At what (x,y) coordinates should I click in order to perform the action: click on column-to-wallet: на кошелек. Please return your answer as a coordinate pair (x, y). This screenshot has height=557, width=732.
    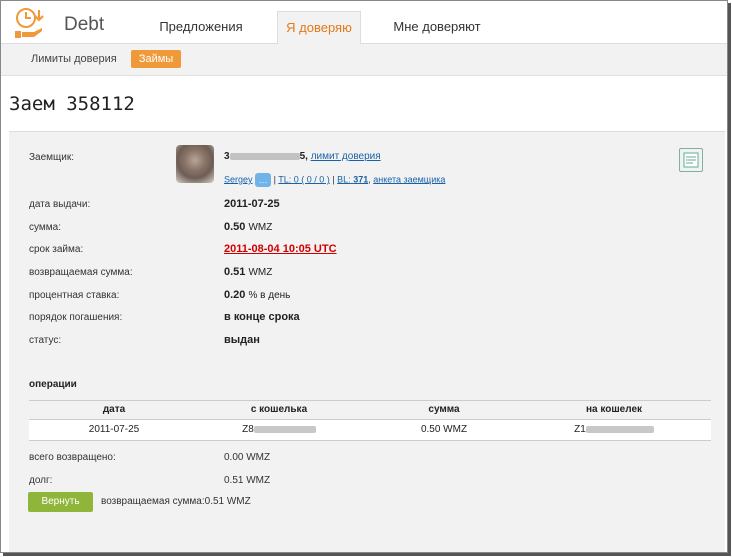
    Looking at the image, I should click on (614, 409).